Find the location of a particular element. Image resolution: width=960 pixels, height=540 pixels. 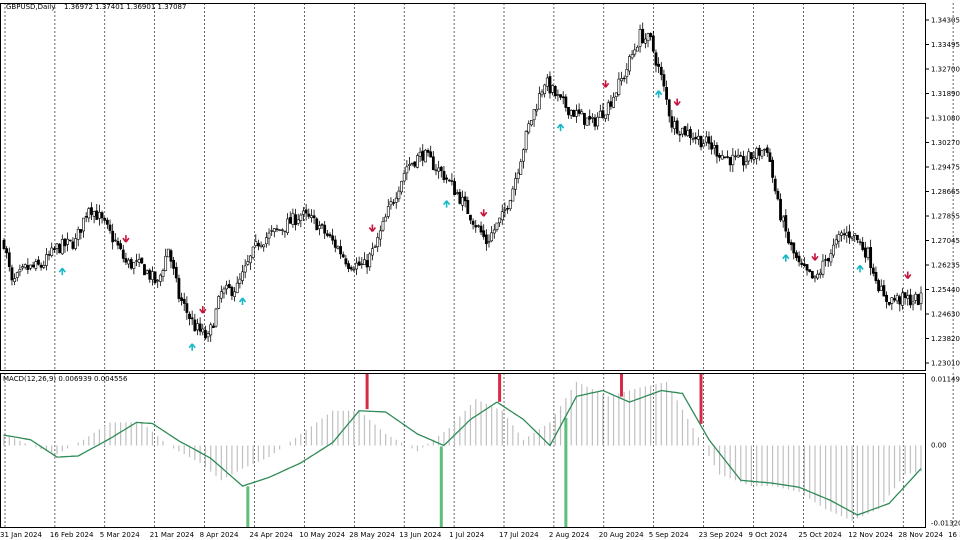

price-axis-label: 1.23820 is located at coordinates (945, 339).